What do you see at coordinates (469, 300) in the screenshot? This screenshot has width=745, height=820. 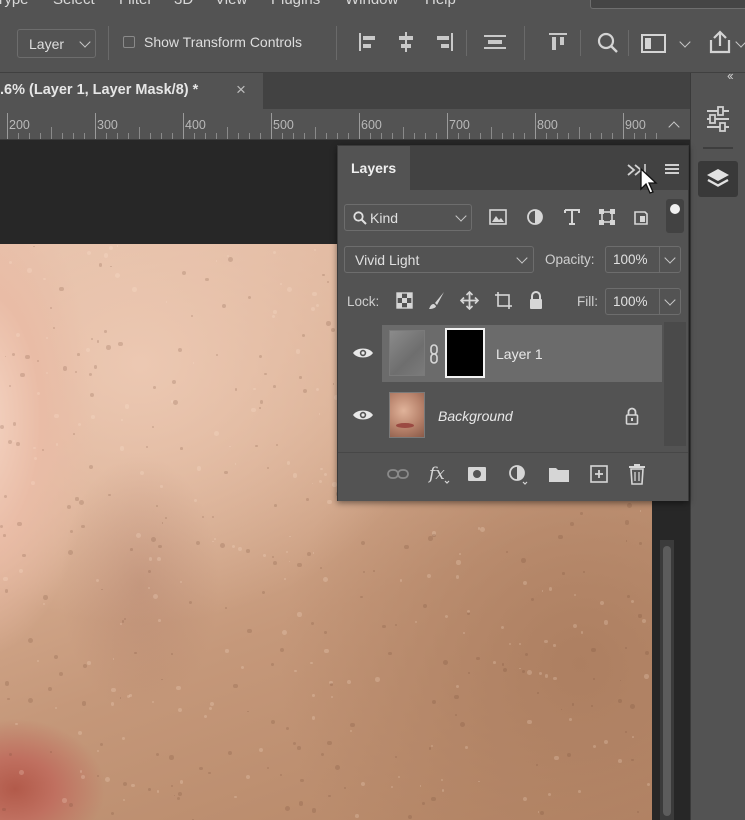 I see `lock-position-icon` at bounding box center [469, 300].